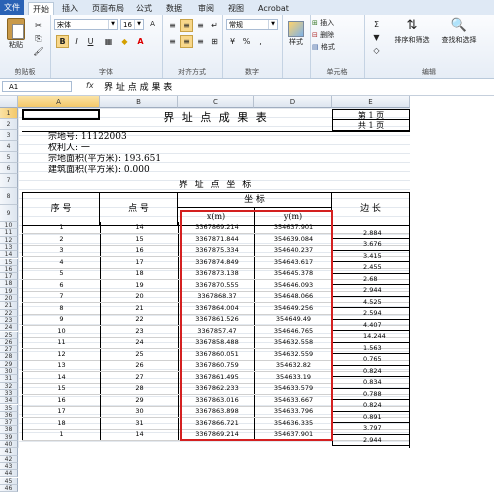  What do you see at coordinates (9, 423) in the screenshot?
I see `row-header: 37` at bounding box center [9, 423].